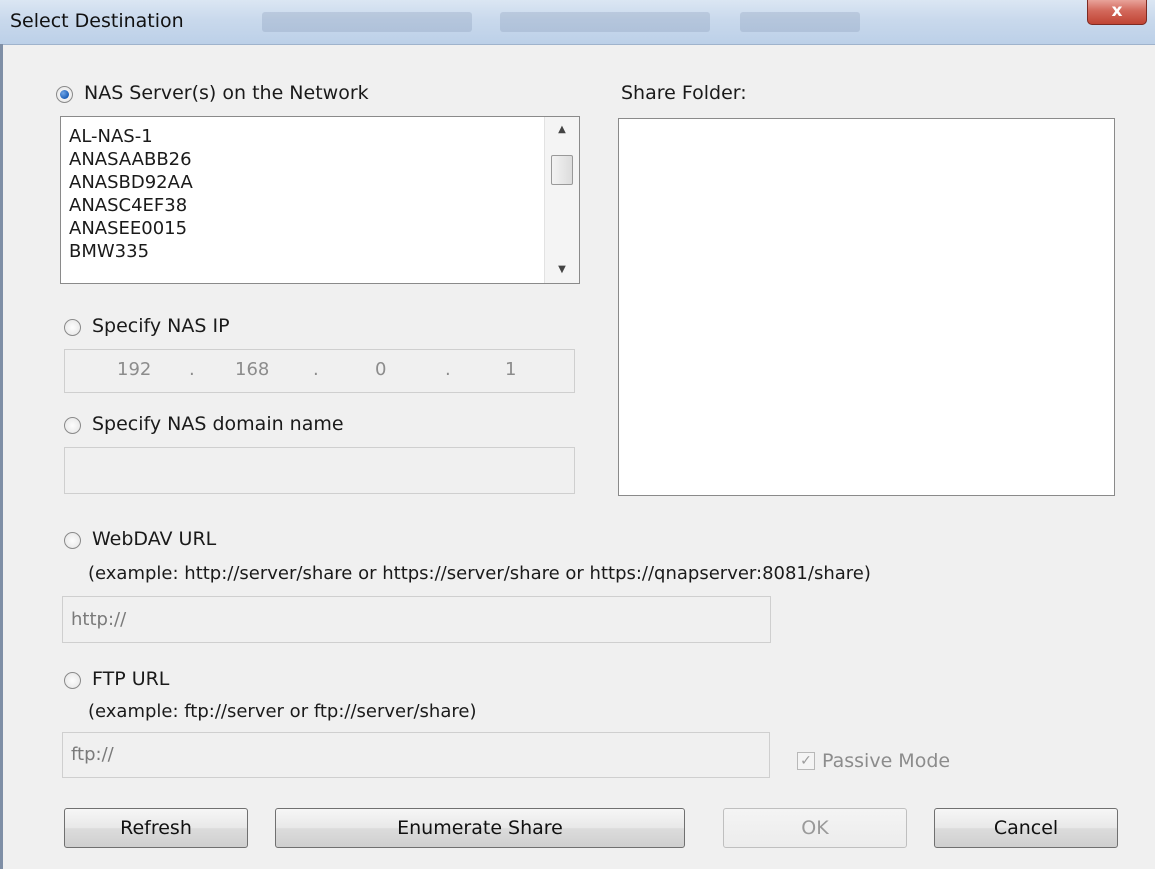 This screenshot has width=1155, height=869. Describe the element at coordinates (416, 755) in the screenshot. I see `ftp-url-input: ftp://` at that location.